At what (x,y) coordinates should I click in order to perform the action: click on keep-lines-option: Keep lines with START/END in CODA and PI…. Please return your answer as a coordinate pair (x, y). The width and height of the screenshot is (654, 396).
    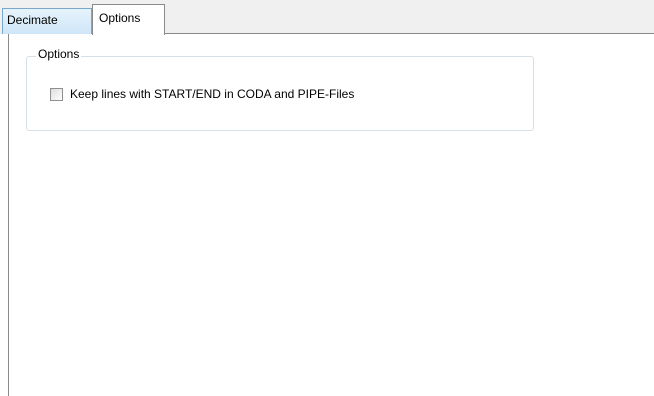
    Looking at the image, I should click on (202, 94).